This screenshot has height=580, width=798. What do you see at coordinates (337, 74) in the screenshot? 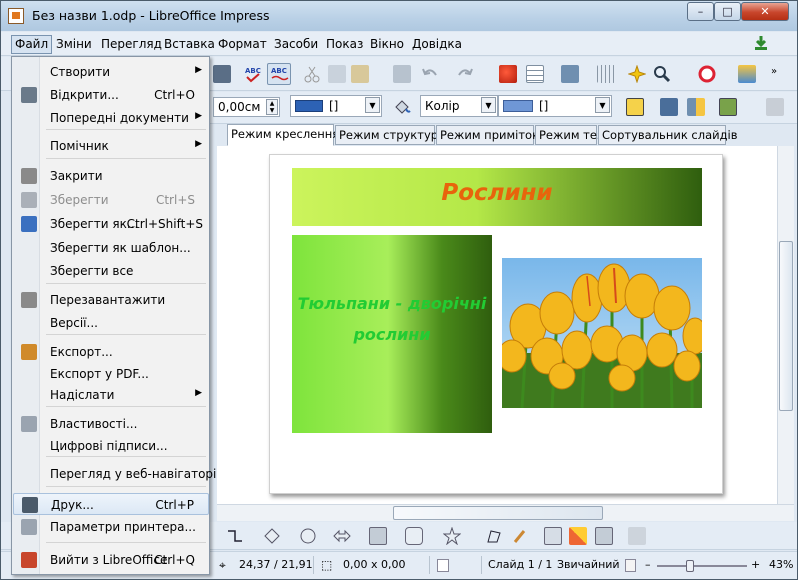
I see `copy-icon` at bounding box center [337, 74].